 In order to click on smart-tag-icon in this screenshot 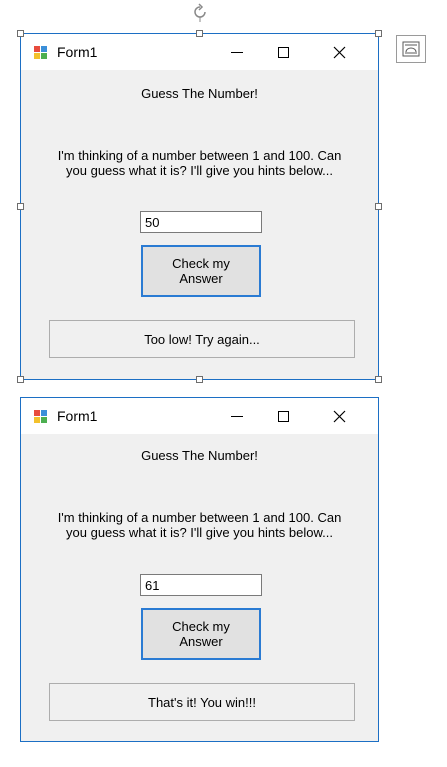, I will do `click(411, 49)`.